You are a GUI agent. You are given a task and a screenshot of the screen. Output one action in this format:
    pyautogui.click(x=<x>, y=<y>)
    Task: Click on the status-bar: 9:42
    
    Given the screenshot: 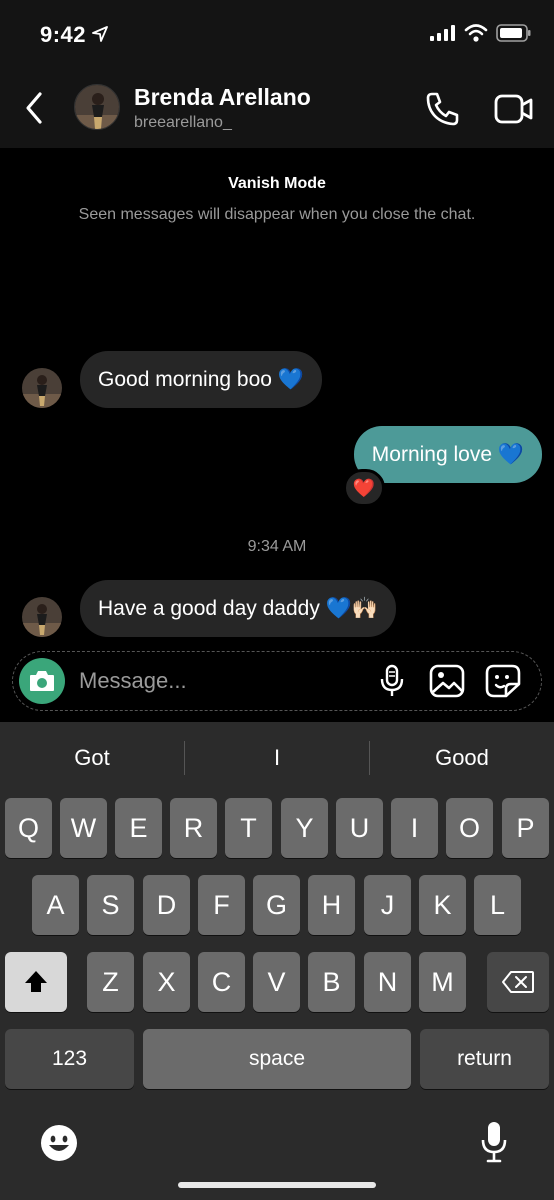 What is the action you would take?
    pyautogui.click(x=277, y=35)
    